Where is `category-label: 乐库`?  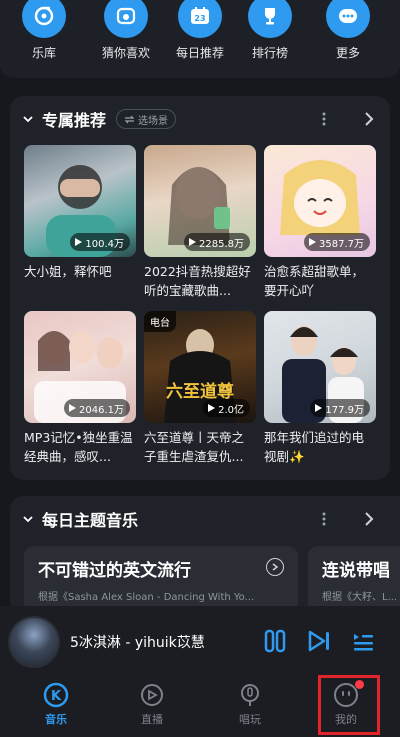 category-label: 乐库 is located at coordinates (43, 53).